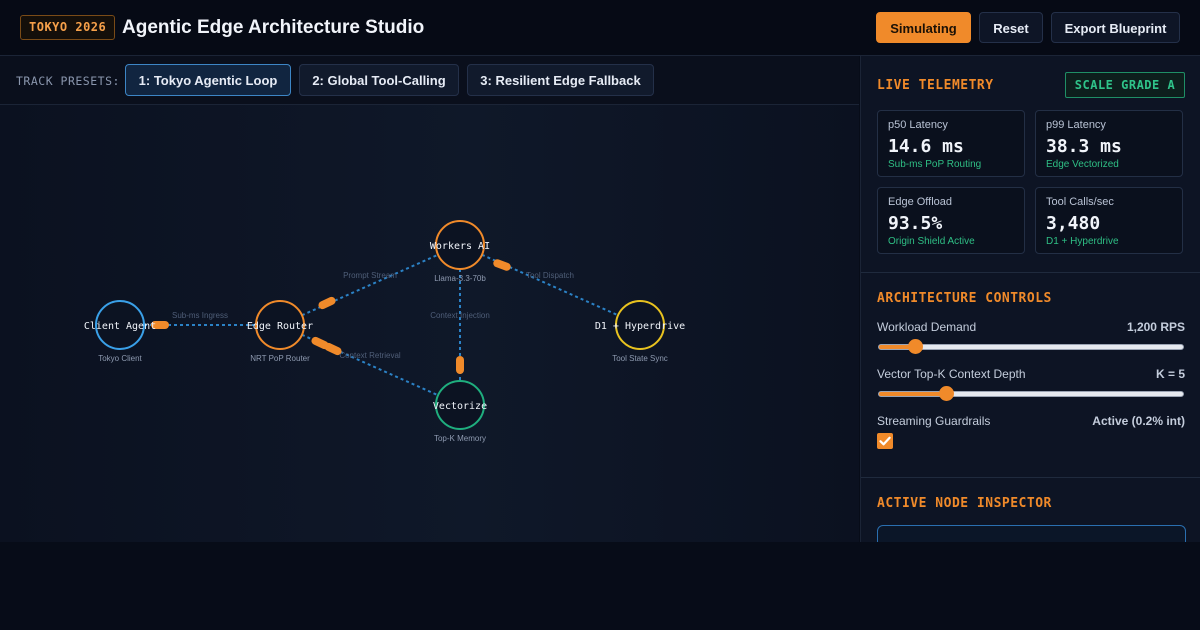  Describe the element at coordinates (1155, 327) in the screenshot. I see `workload-demand-value: 1,200 RPS` at that location.